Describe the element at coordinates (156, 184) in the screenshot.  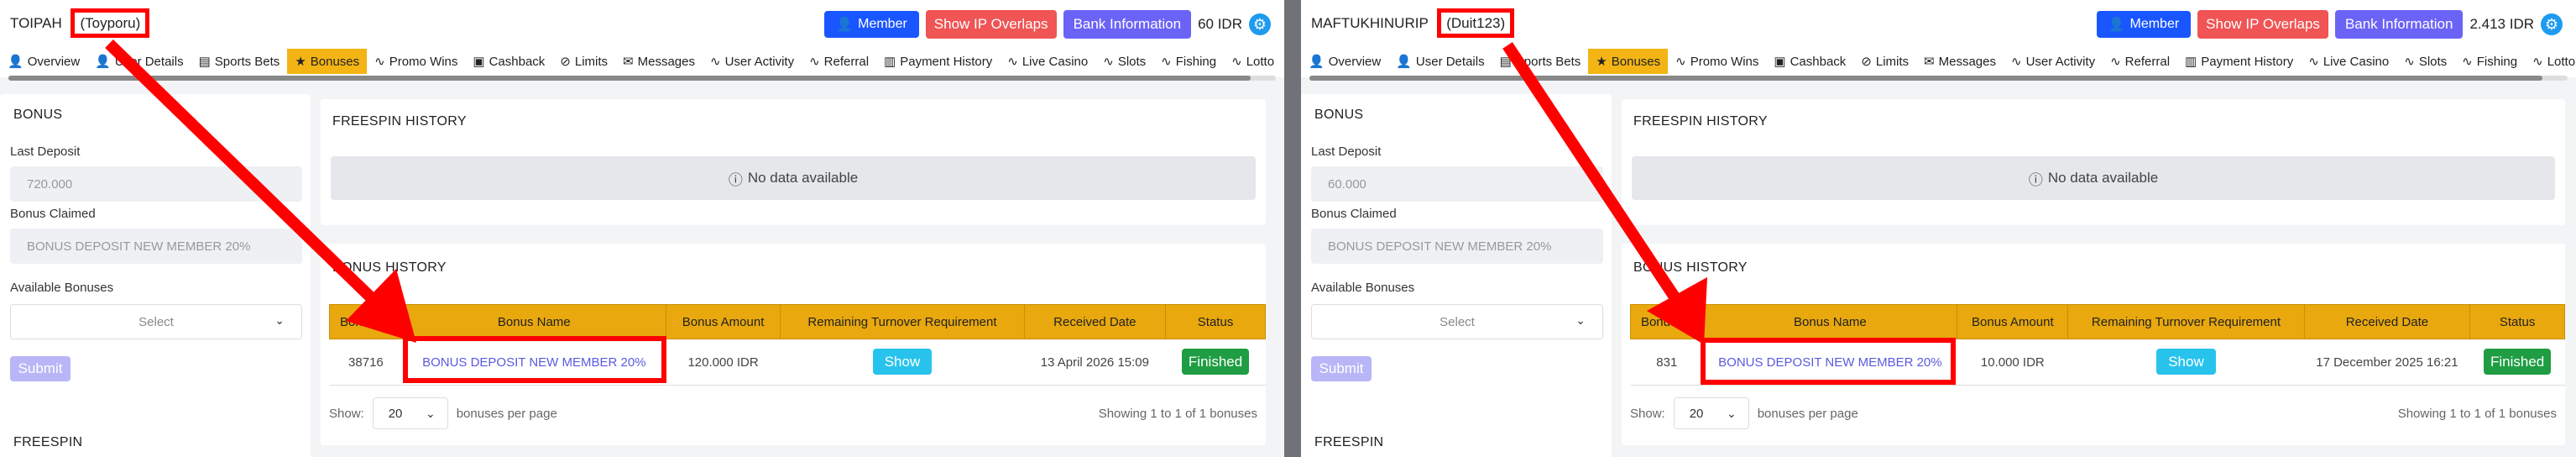
I see `last-deposit-field: 720.000` at that location.